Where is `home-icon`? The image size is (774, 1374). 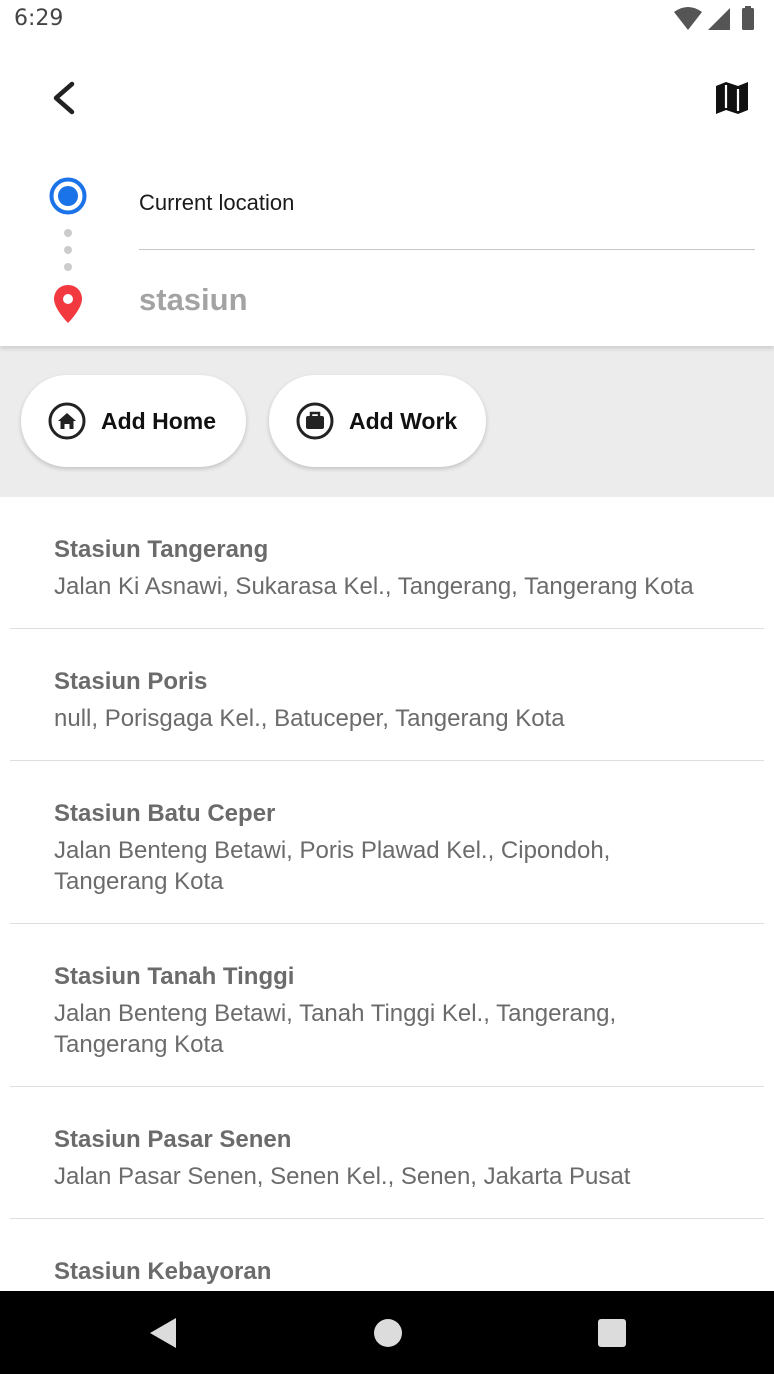
home-icon is located at coordinates (67, 421).